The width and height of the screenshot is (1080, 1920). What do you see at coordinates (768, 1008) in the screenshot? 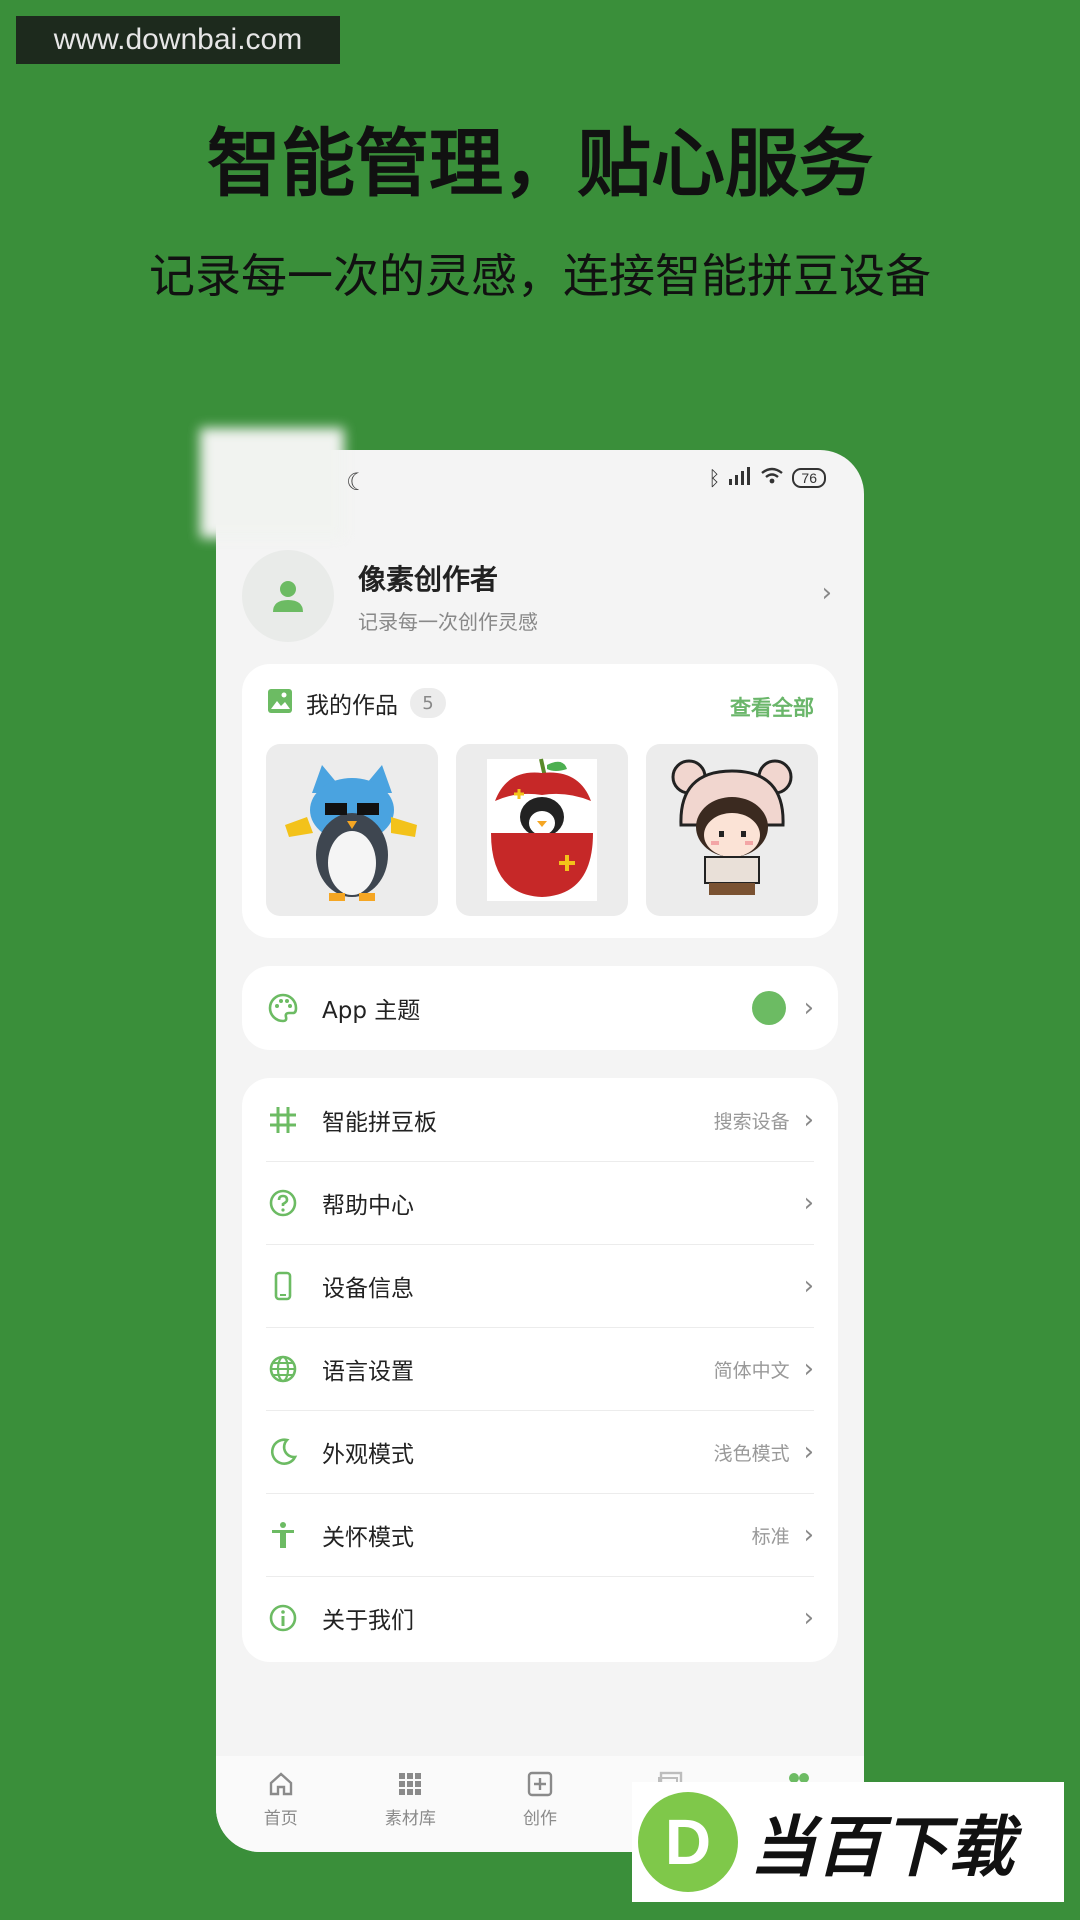
I see `theme-color-swatch` at bounding box center [768, 1008].